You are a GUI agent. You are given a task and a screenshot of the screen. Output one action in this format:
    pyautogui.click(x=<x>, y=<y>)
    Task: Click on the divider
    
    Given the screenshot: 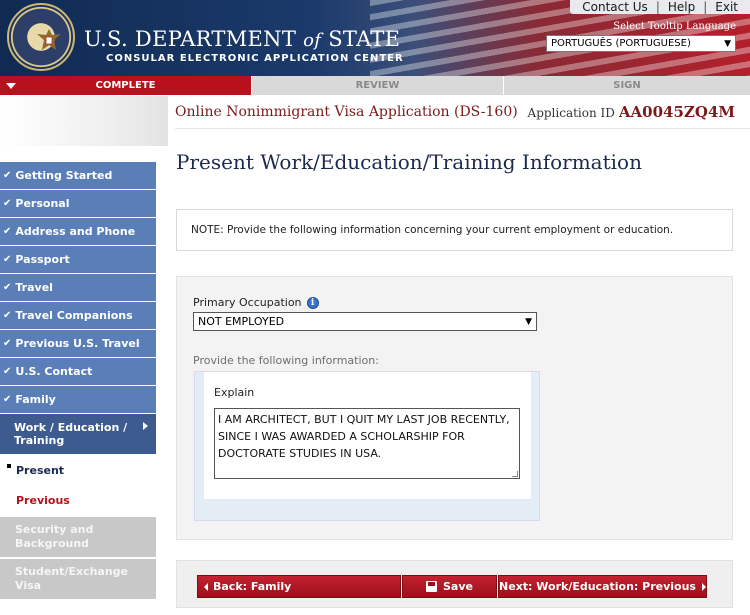 What is the action you would take?
    pyautogui.click(x=462, y=128)
    